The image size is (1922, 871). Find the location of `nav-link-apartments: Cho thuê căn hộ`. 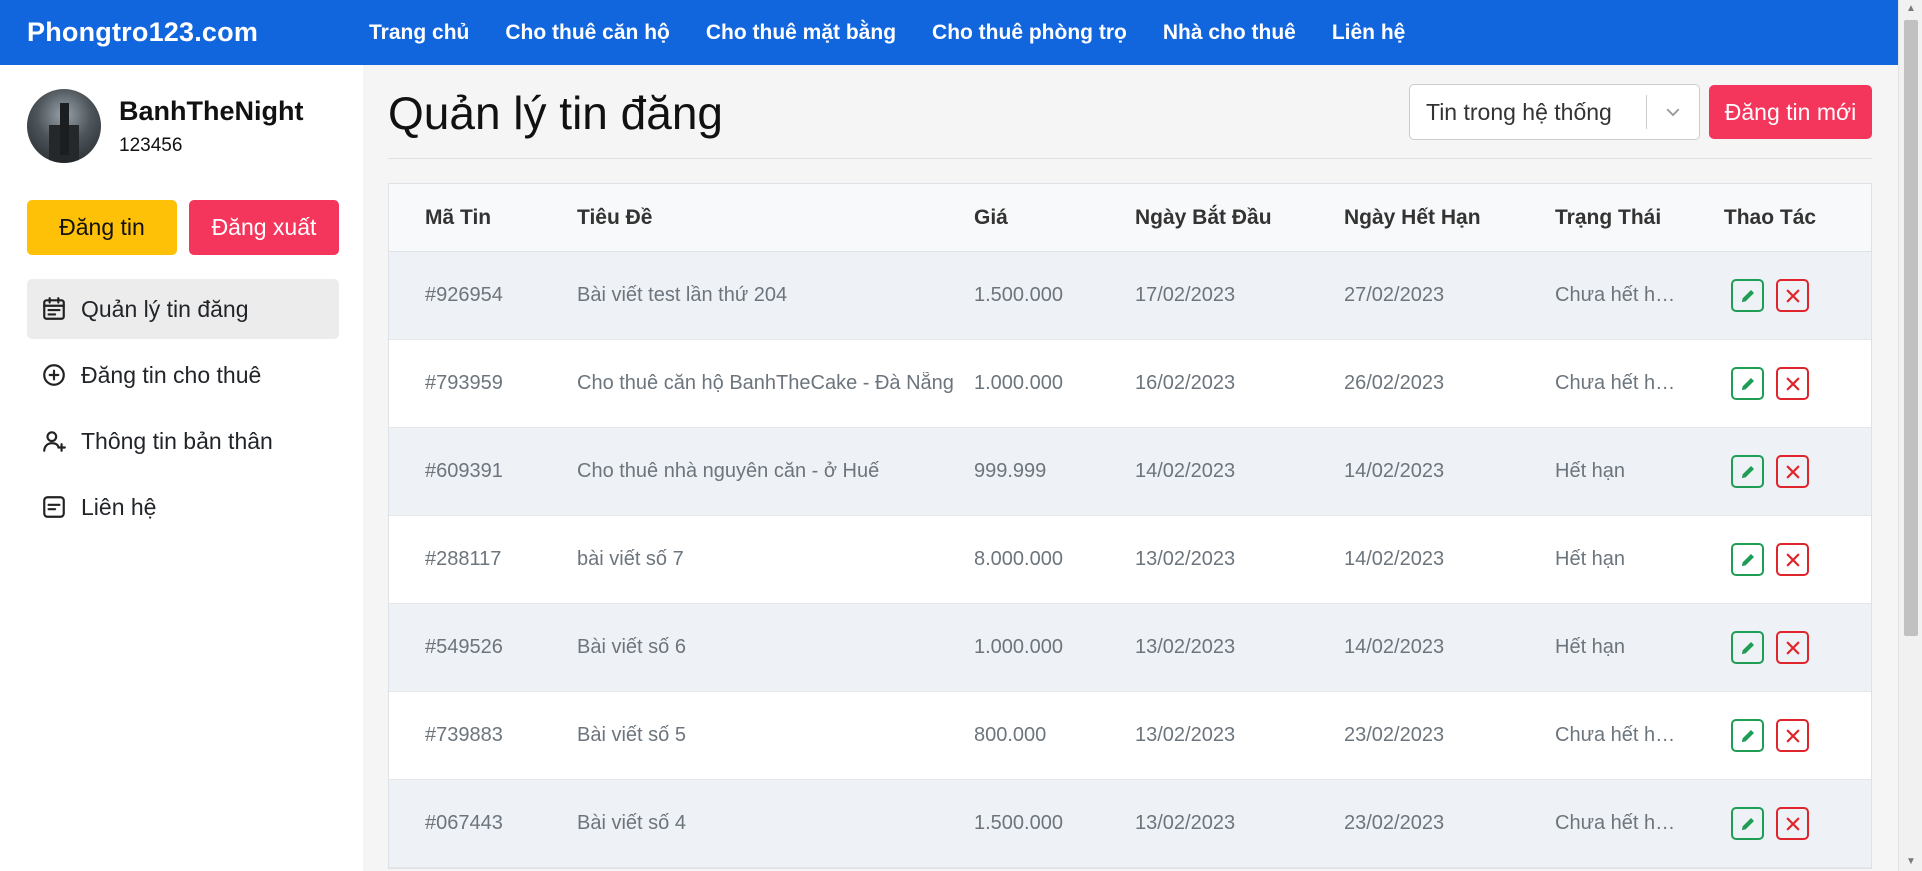

nav-link-apartments: Cho thuê căn hộ is located at coordinates (587, 33).